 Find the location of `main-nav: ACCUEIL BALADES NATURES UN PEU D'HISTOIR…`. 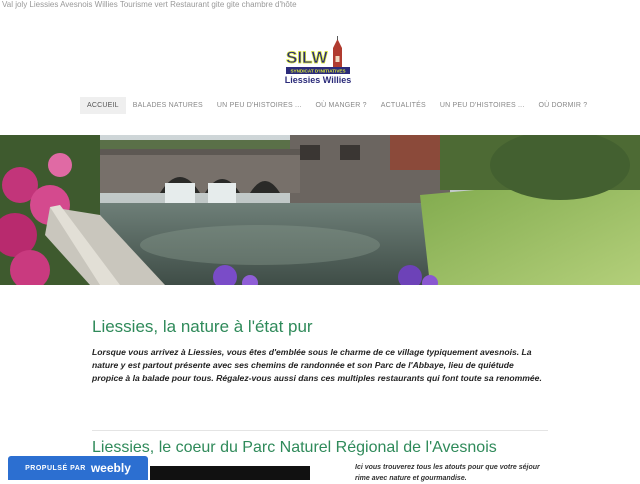

main-nav: ACCUEIL BALADES NATURES UN PEU D'HISTOIR… is located at coordinates (337, 105).